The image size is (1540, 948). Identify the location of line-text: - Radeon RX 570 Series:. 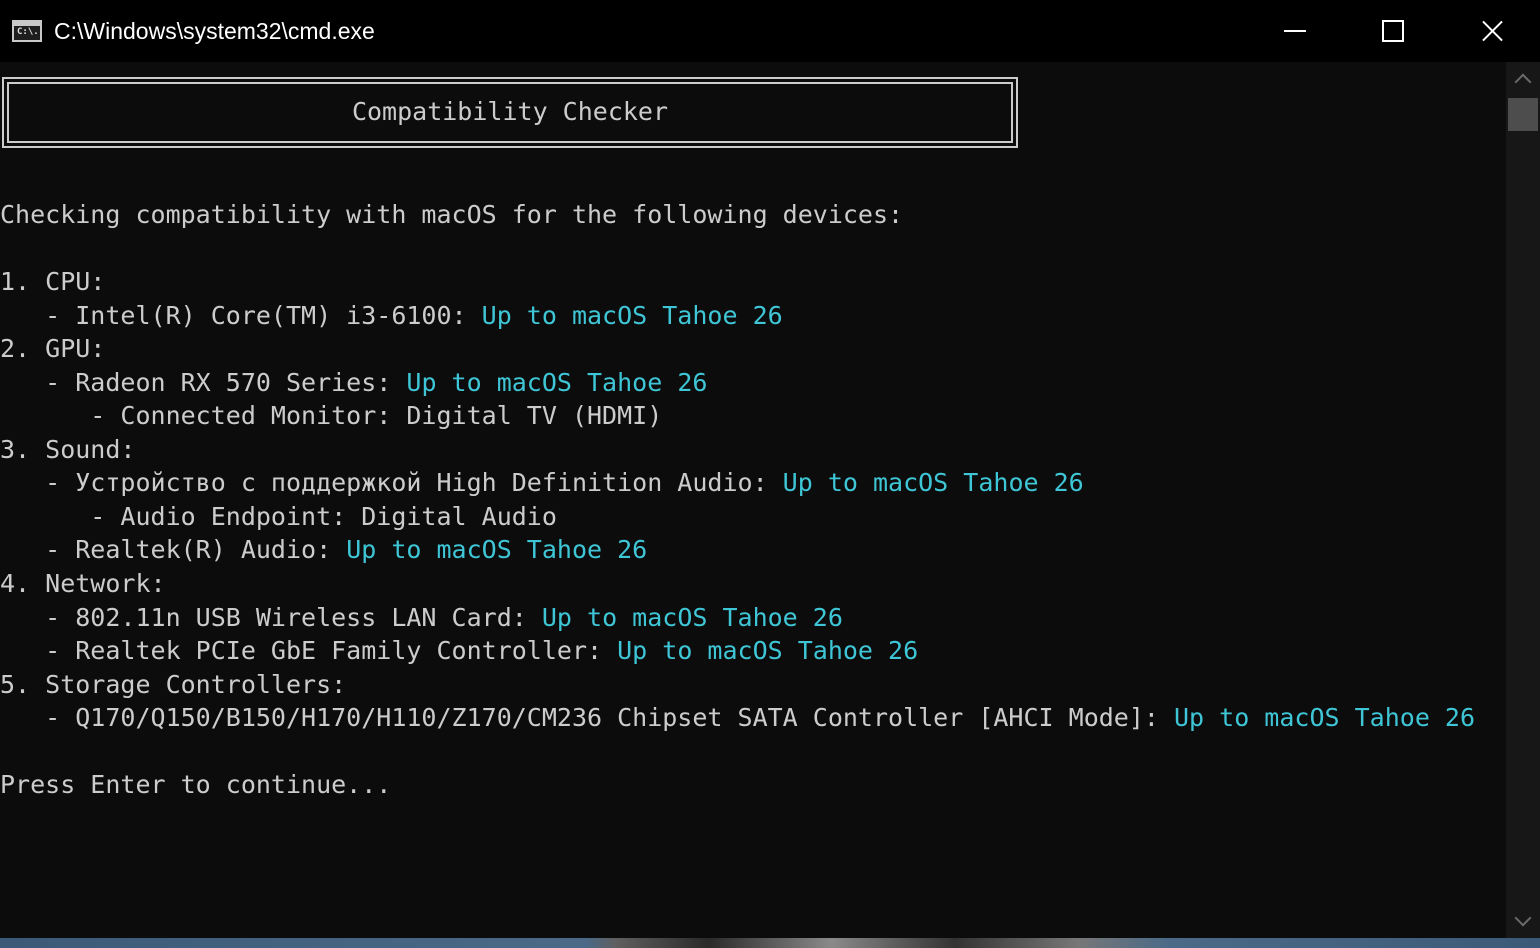
(203, 382).